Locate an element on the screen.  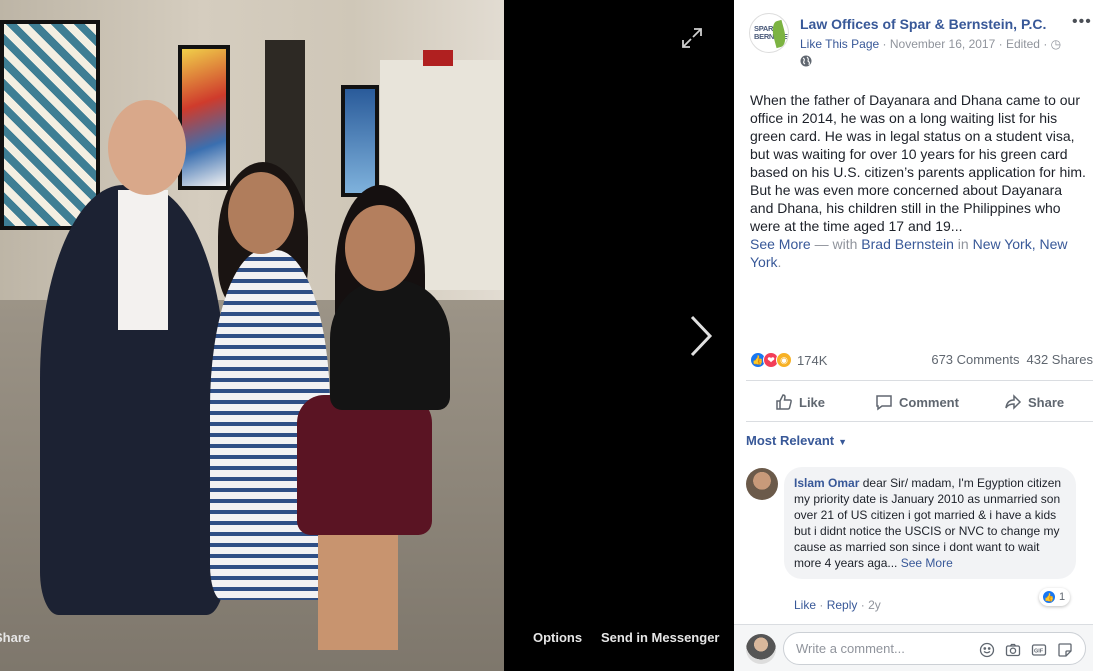
reactions-summary: 👍 ❤ ◉ 174K is located at coordinates (788, 360).